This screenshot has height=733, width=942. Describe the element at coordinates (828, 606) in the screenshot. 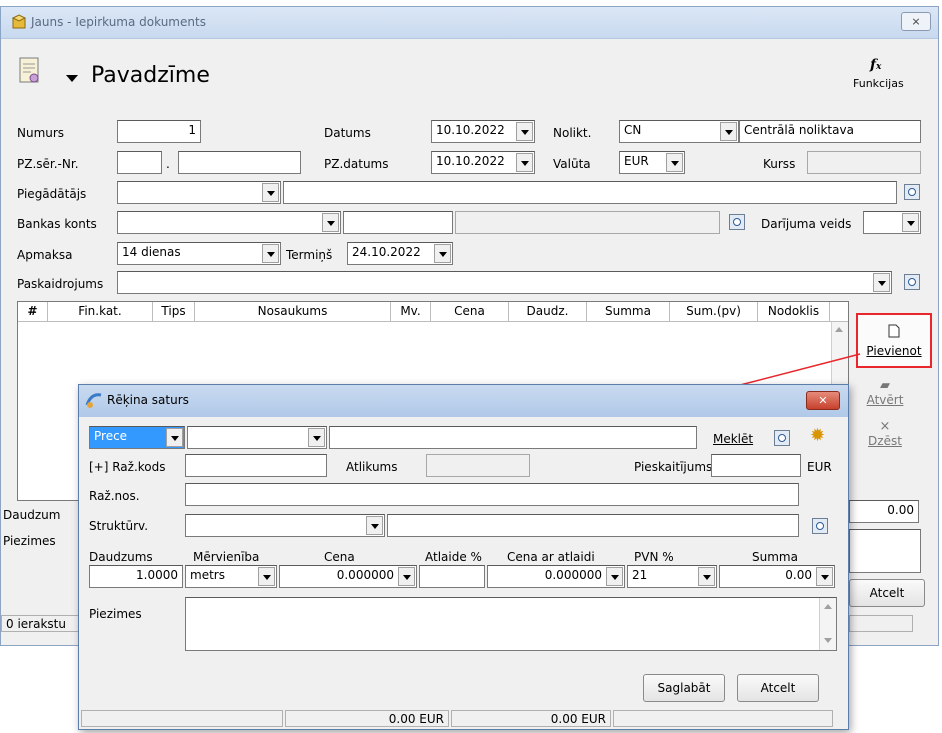

I see `scroll-up-icon` at that location.